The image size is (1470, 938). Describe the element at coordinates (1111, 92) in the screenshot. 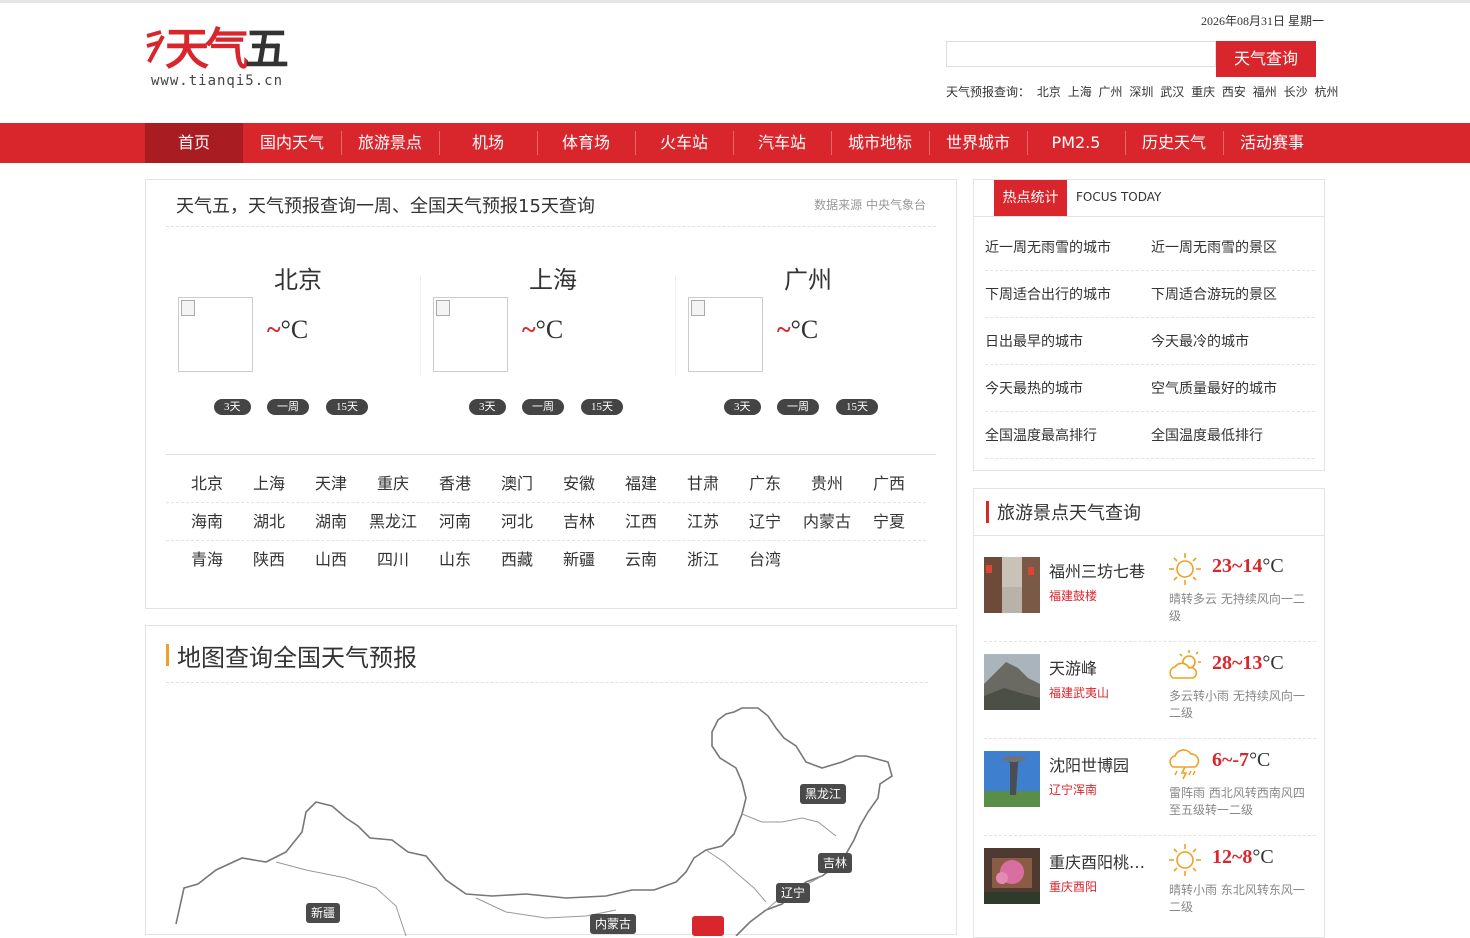

I see `hot-city-link: 广州` at that location.